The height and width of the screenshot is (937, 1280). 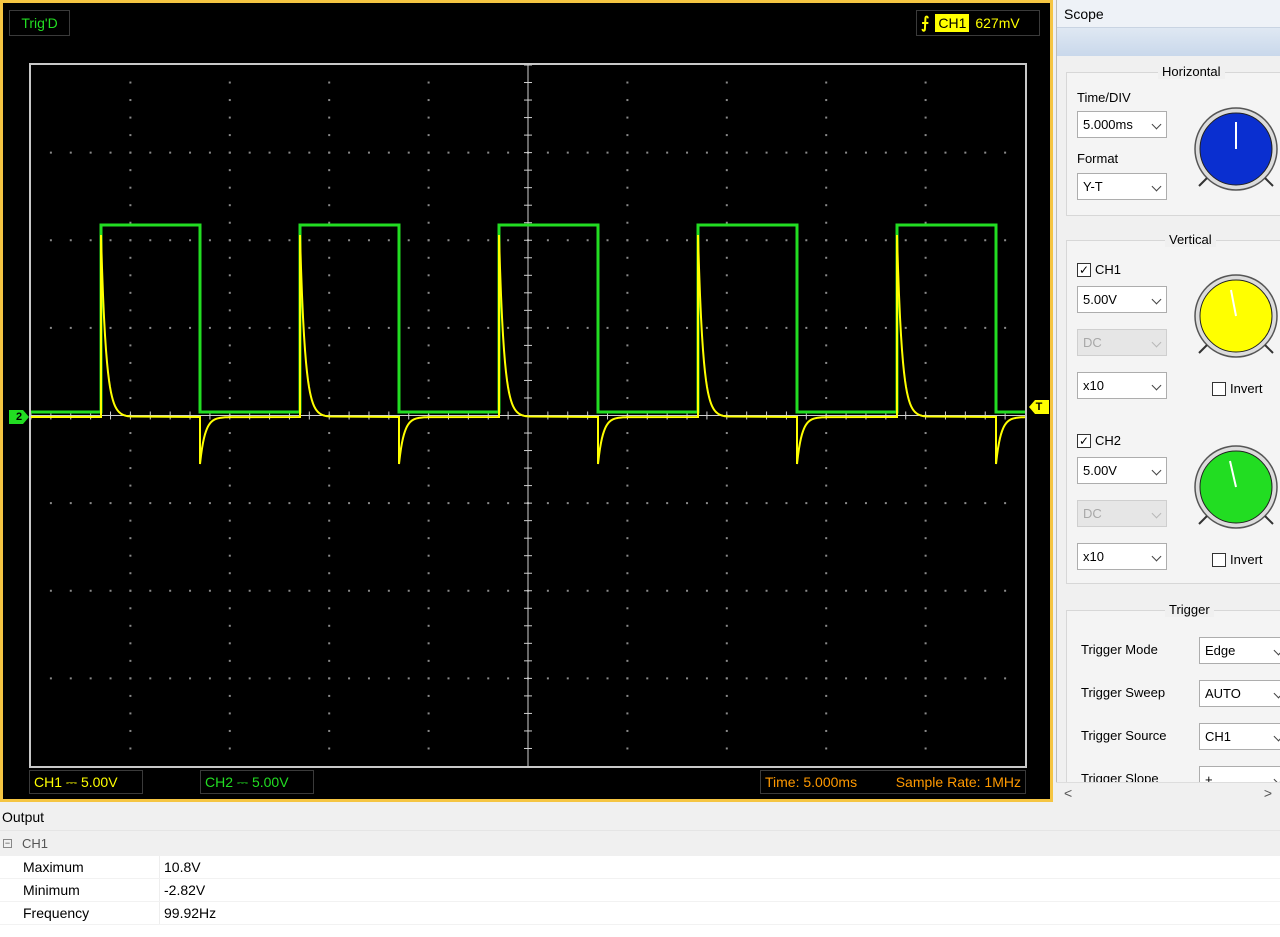 I want to click on checkbox-unchecked-icon, so click(x=1219, y=559).